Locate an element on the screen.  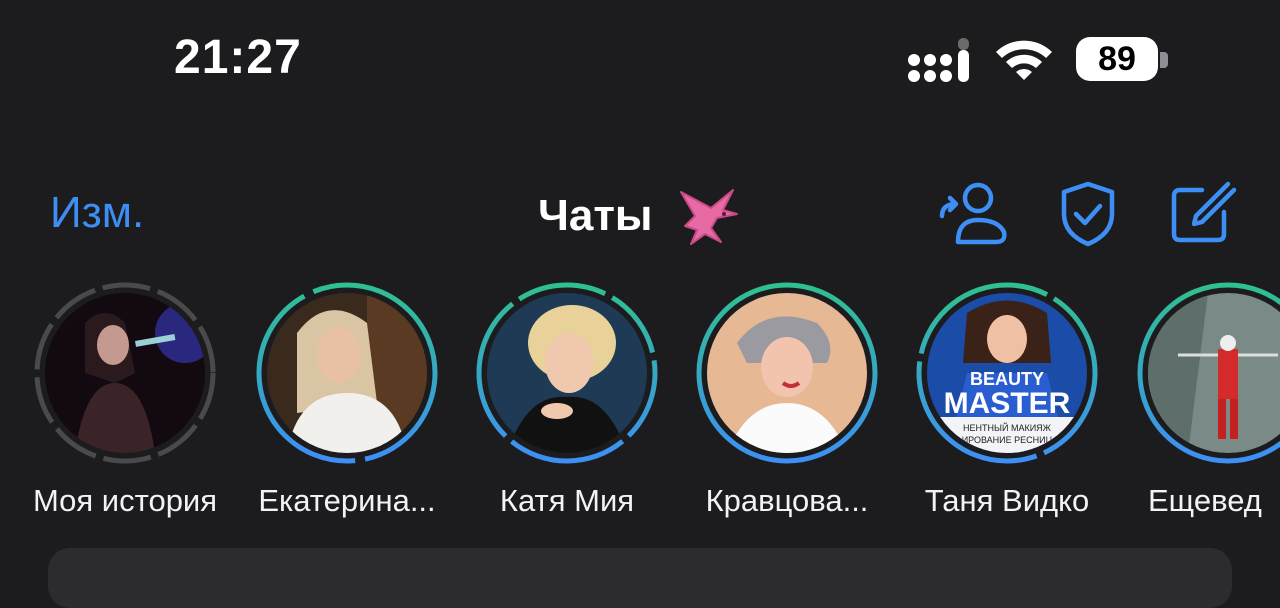
search-bar is located at coordinates (640, 578).